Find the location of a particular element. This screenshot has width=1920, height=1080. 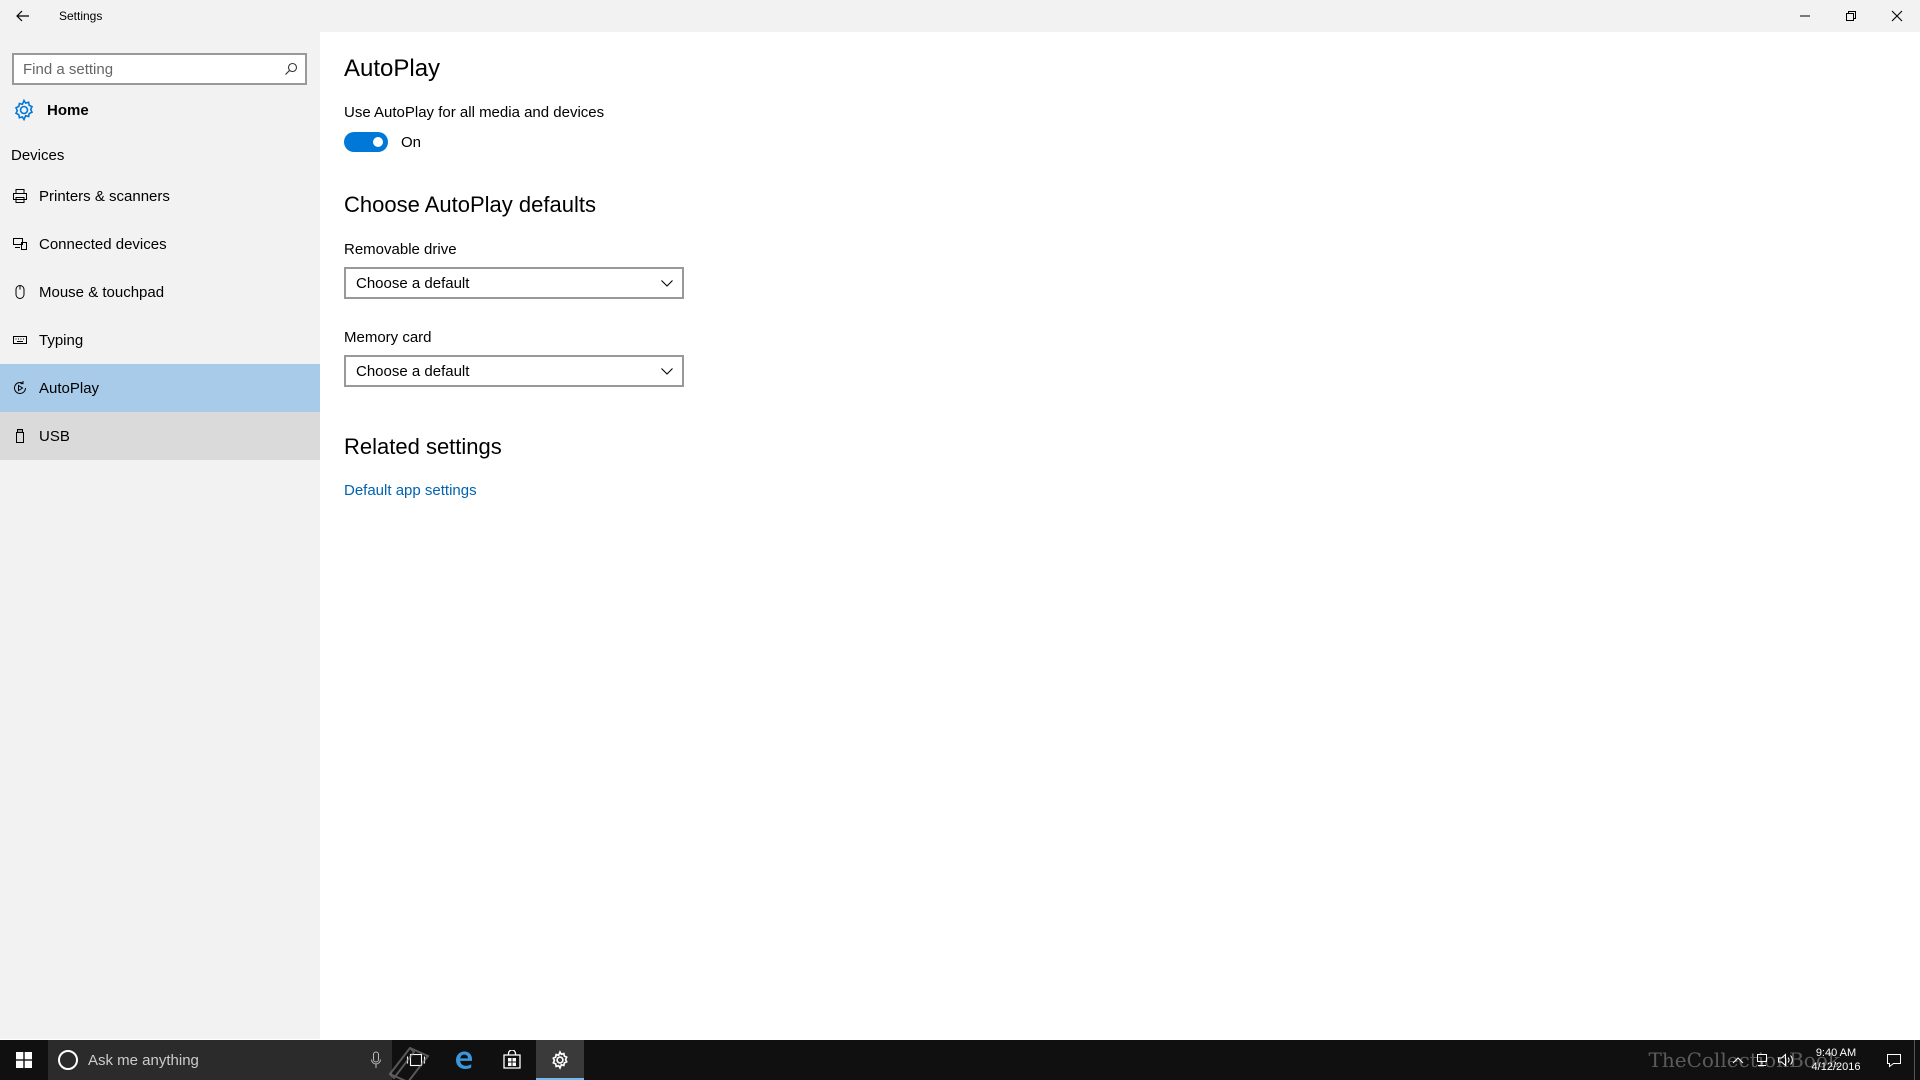

usb-icon is located at coordinates (20, 436).